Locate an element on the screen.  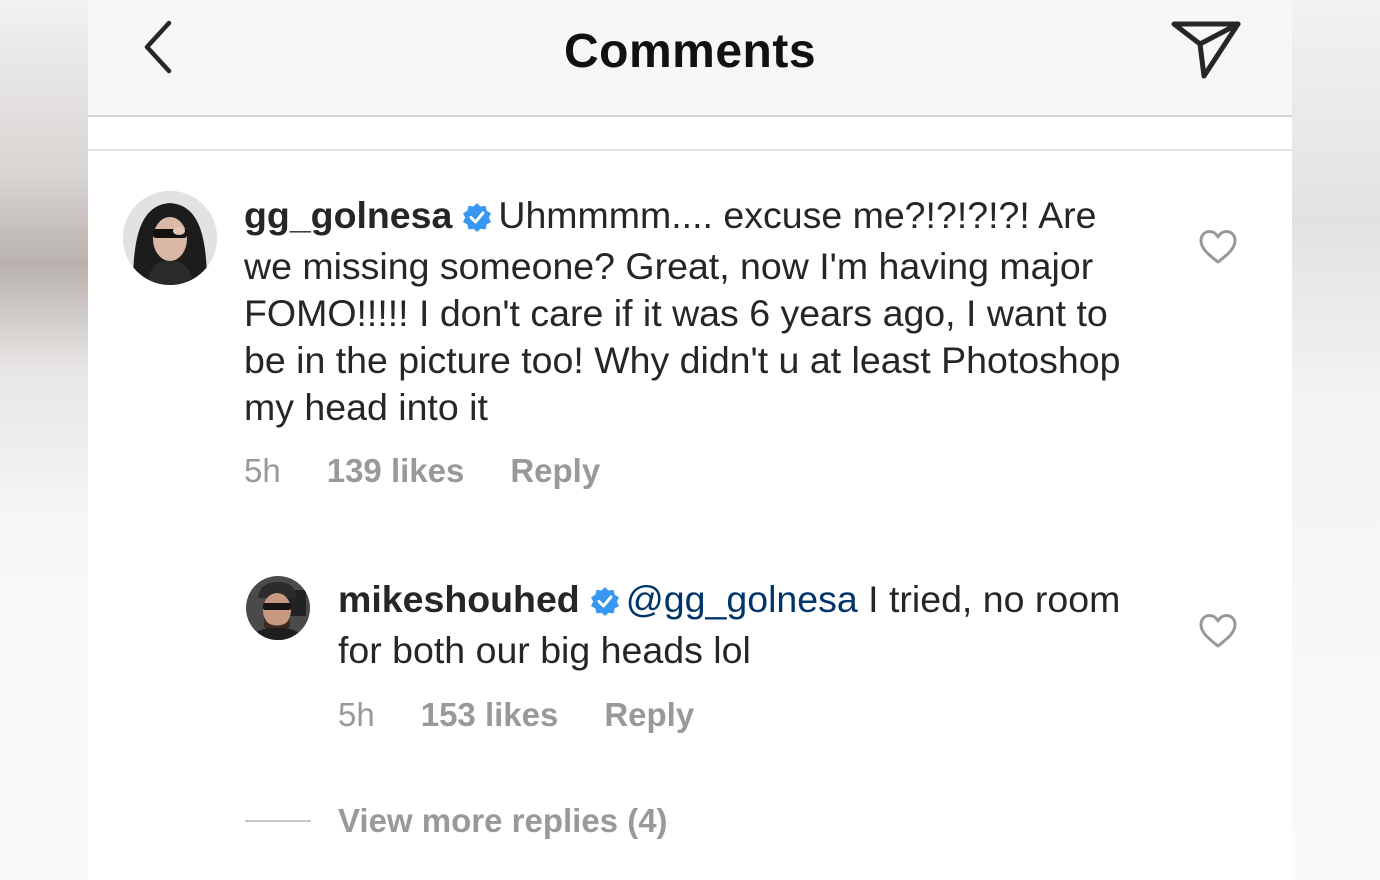
share-button is located at coordinates (1206, 49).